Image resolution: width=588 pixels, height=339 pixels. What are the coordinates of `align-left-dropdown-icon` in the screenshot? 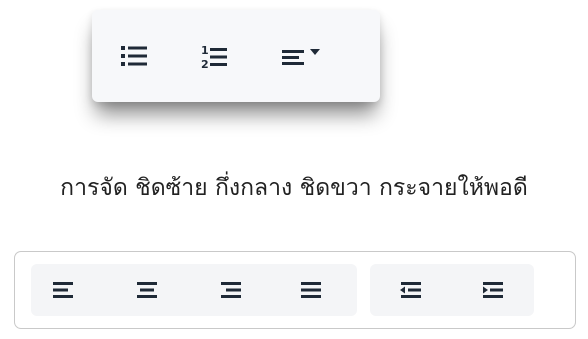 It's located at (301, 57).